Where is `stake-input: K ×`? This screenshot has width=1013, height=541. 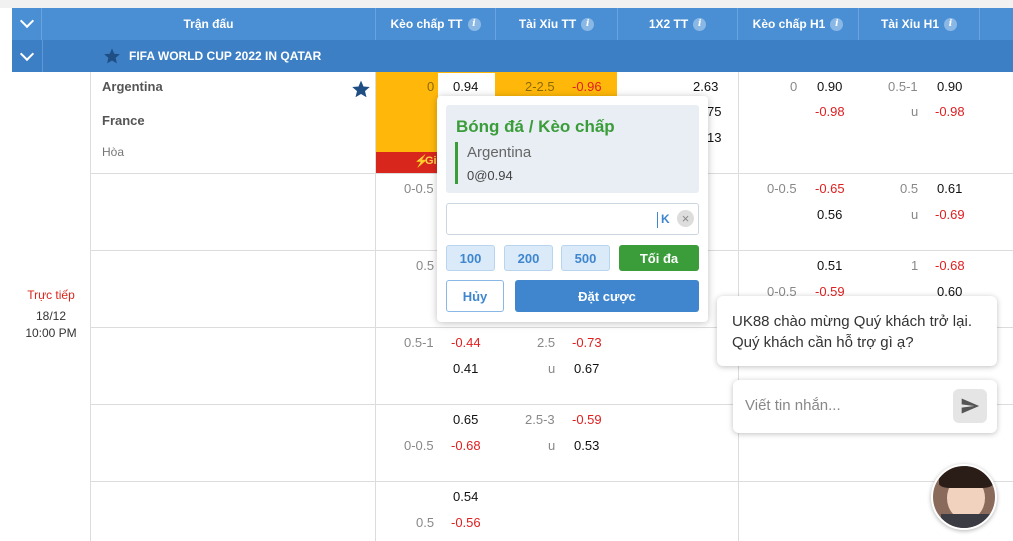 stake-input: K × is located at coordinates (572, 219).